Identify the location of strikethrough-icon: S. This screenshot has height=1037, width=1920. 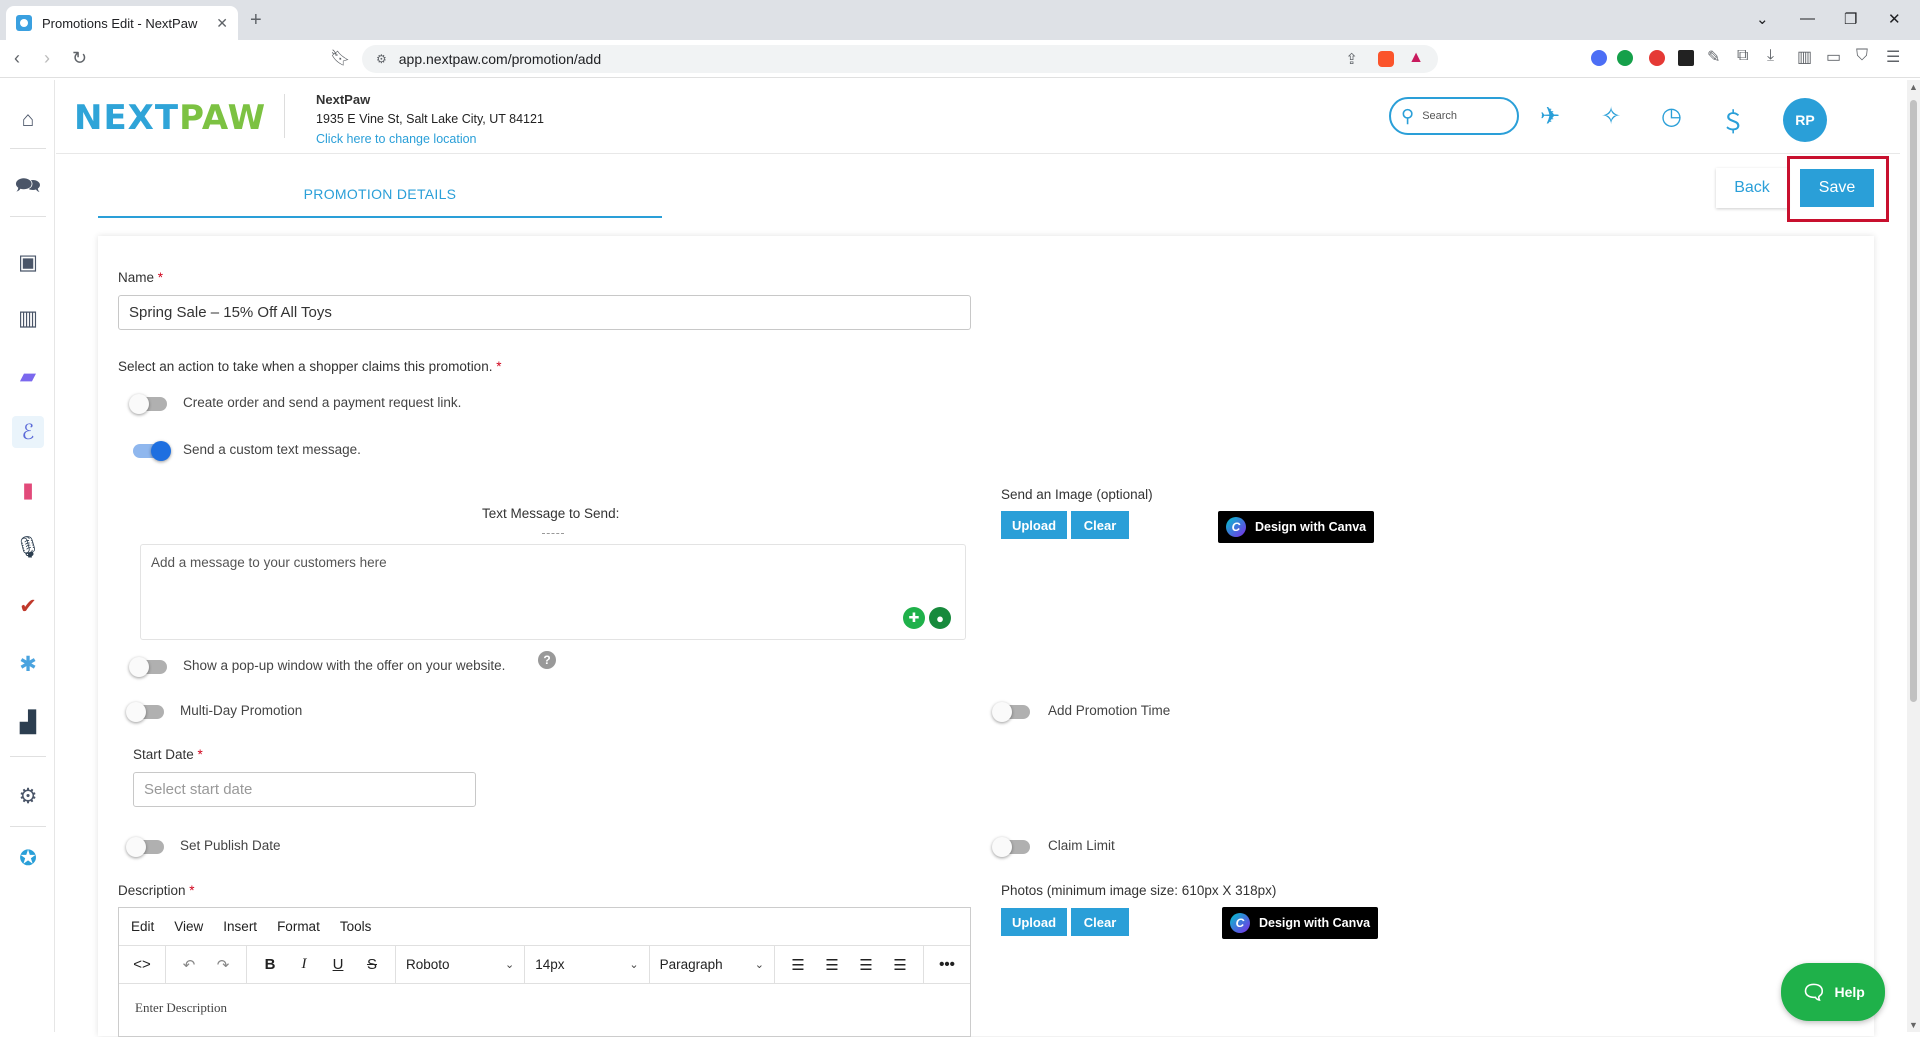
(372, 964).